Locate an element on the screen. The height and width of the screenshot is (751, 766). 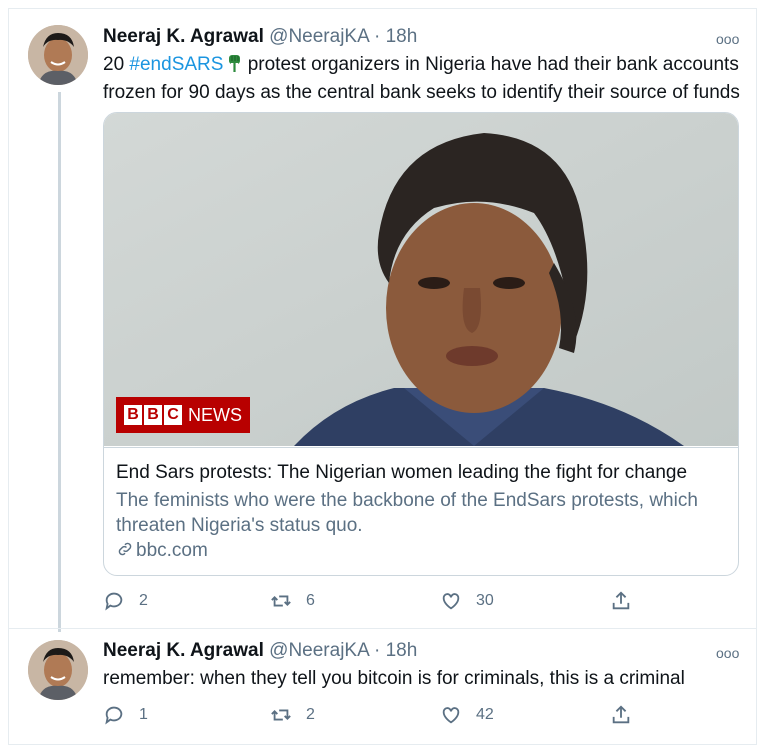
like-count: 30 is located at coordinates (485, 600).